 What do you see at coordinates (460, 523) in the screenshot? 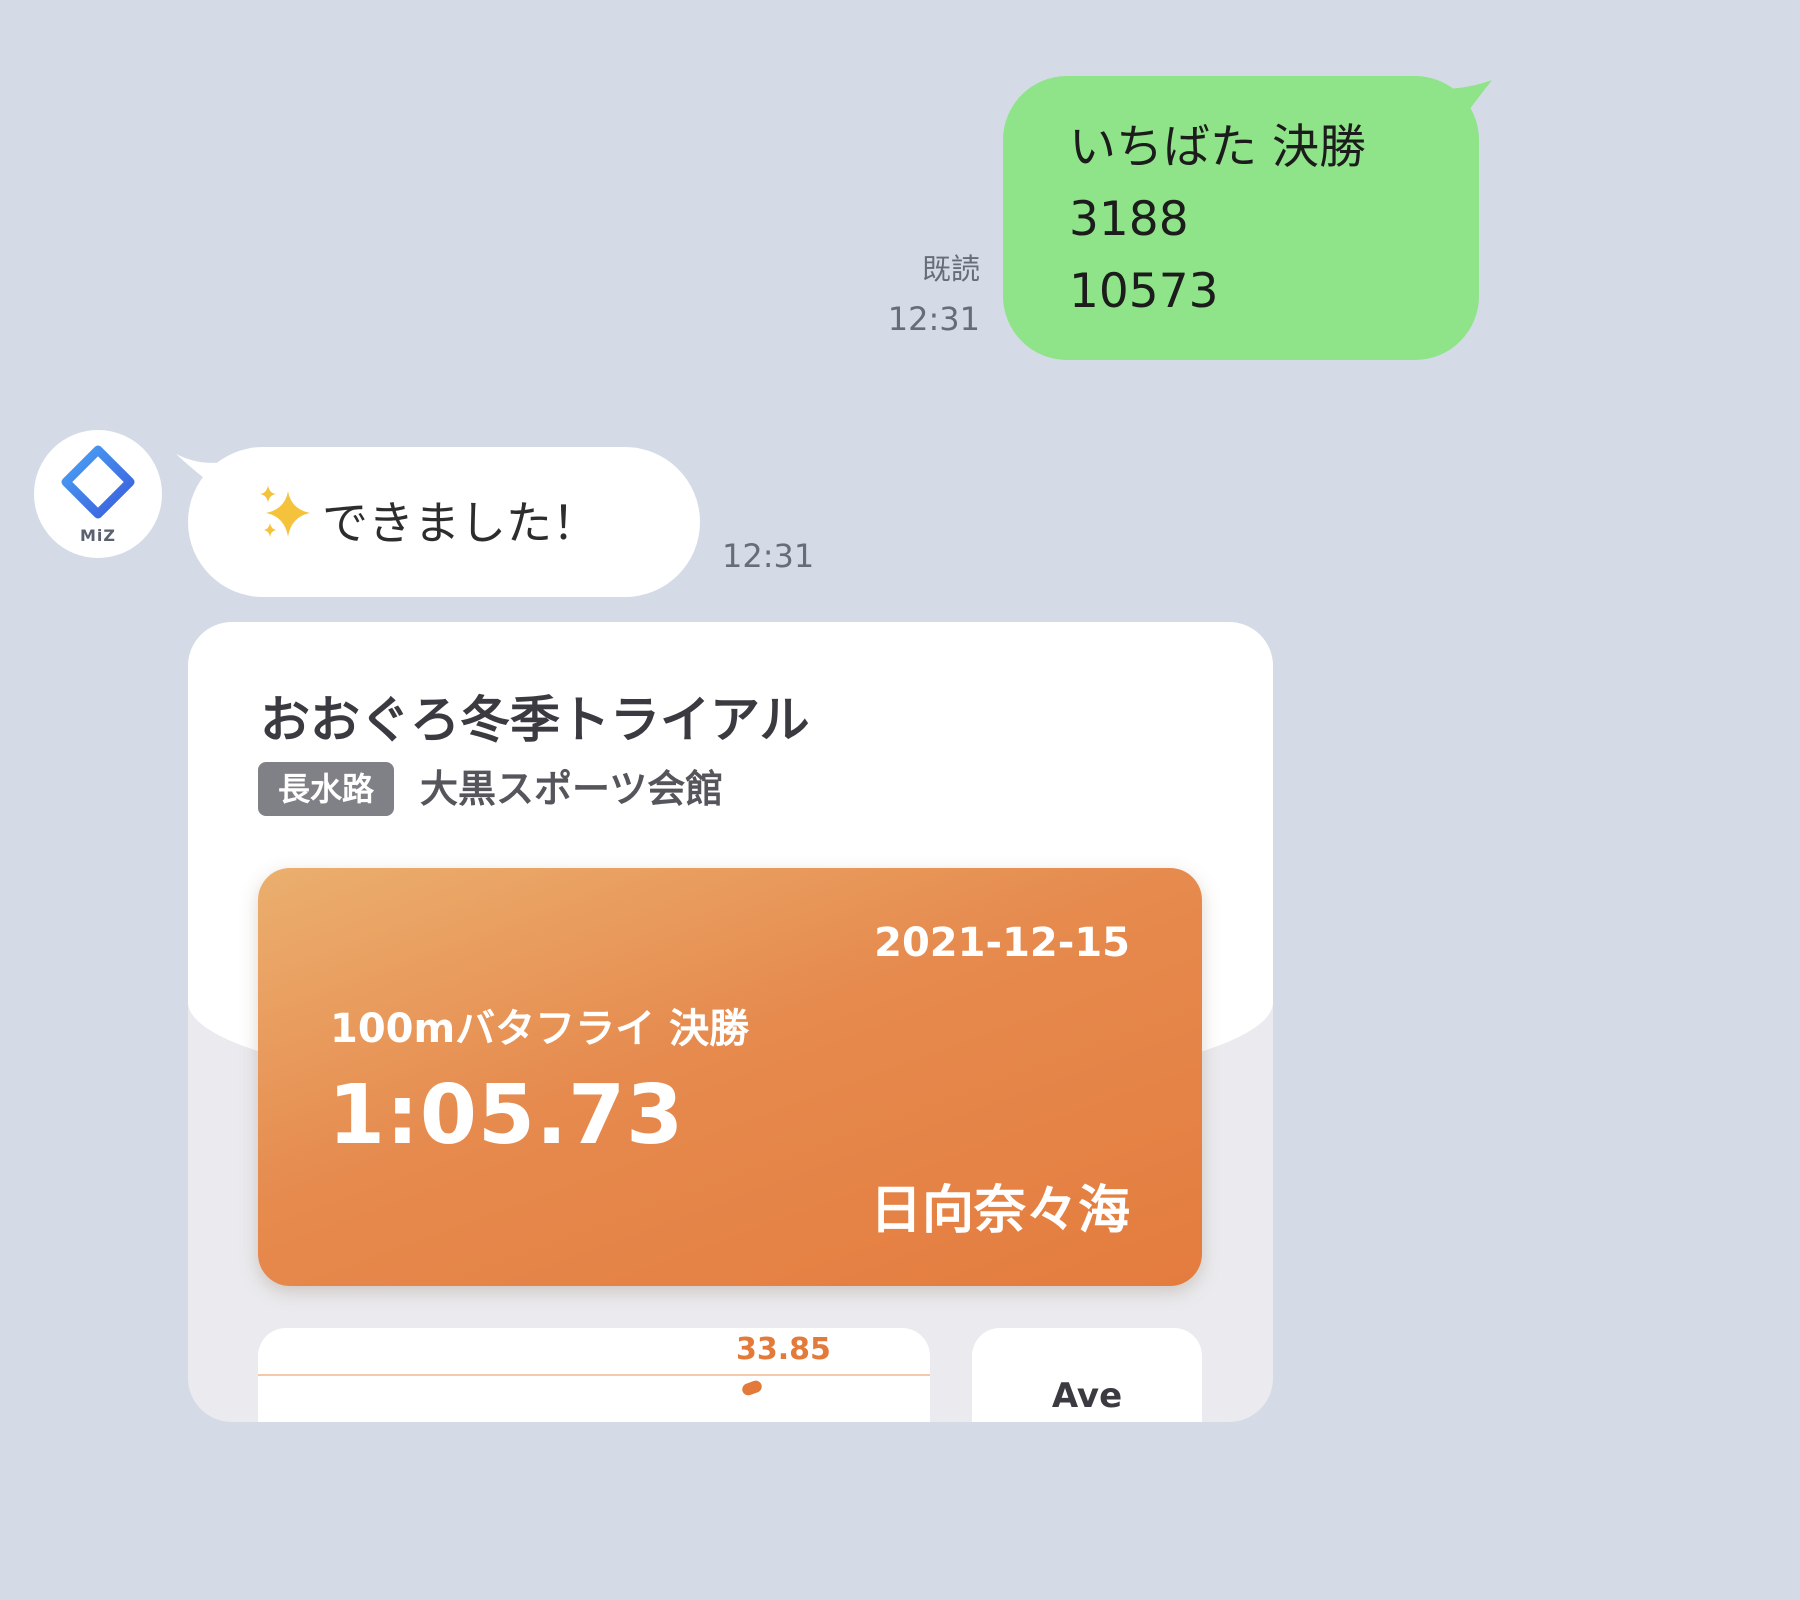
I see `incoming-message-text: できました！` at bounding box center [460, 523].